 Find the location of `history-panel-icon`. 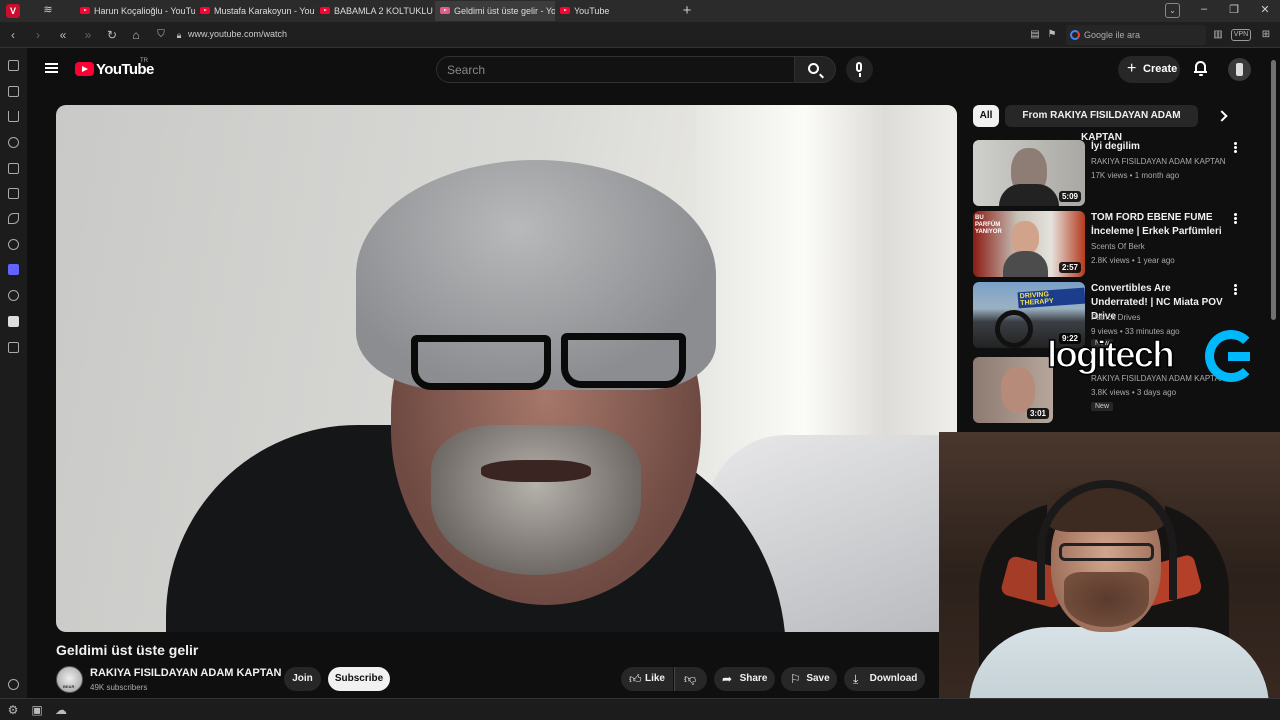

history-panel-icon is located at coordinates (13, 142).